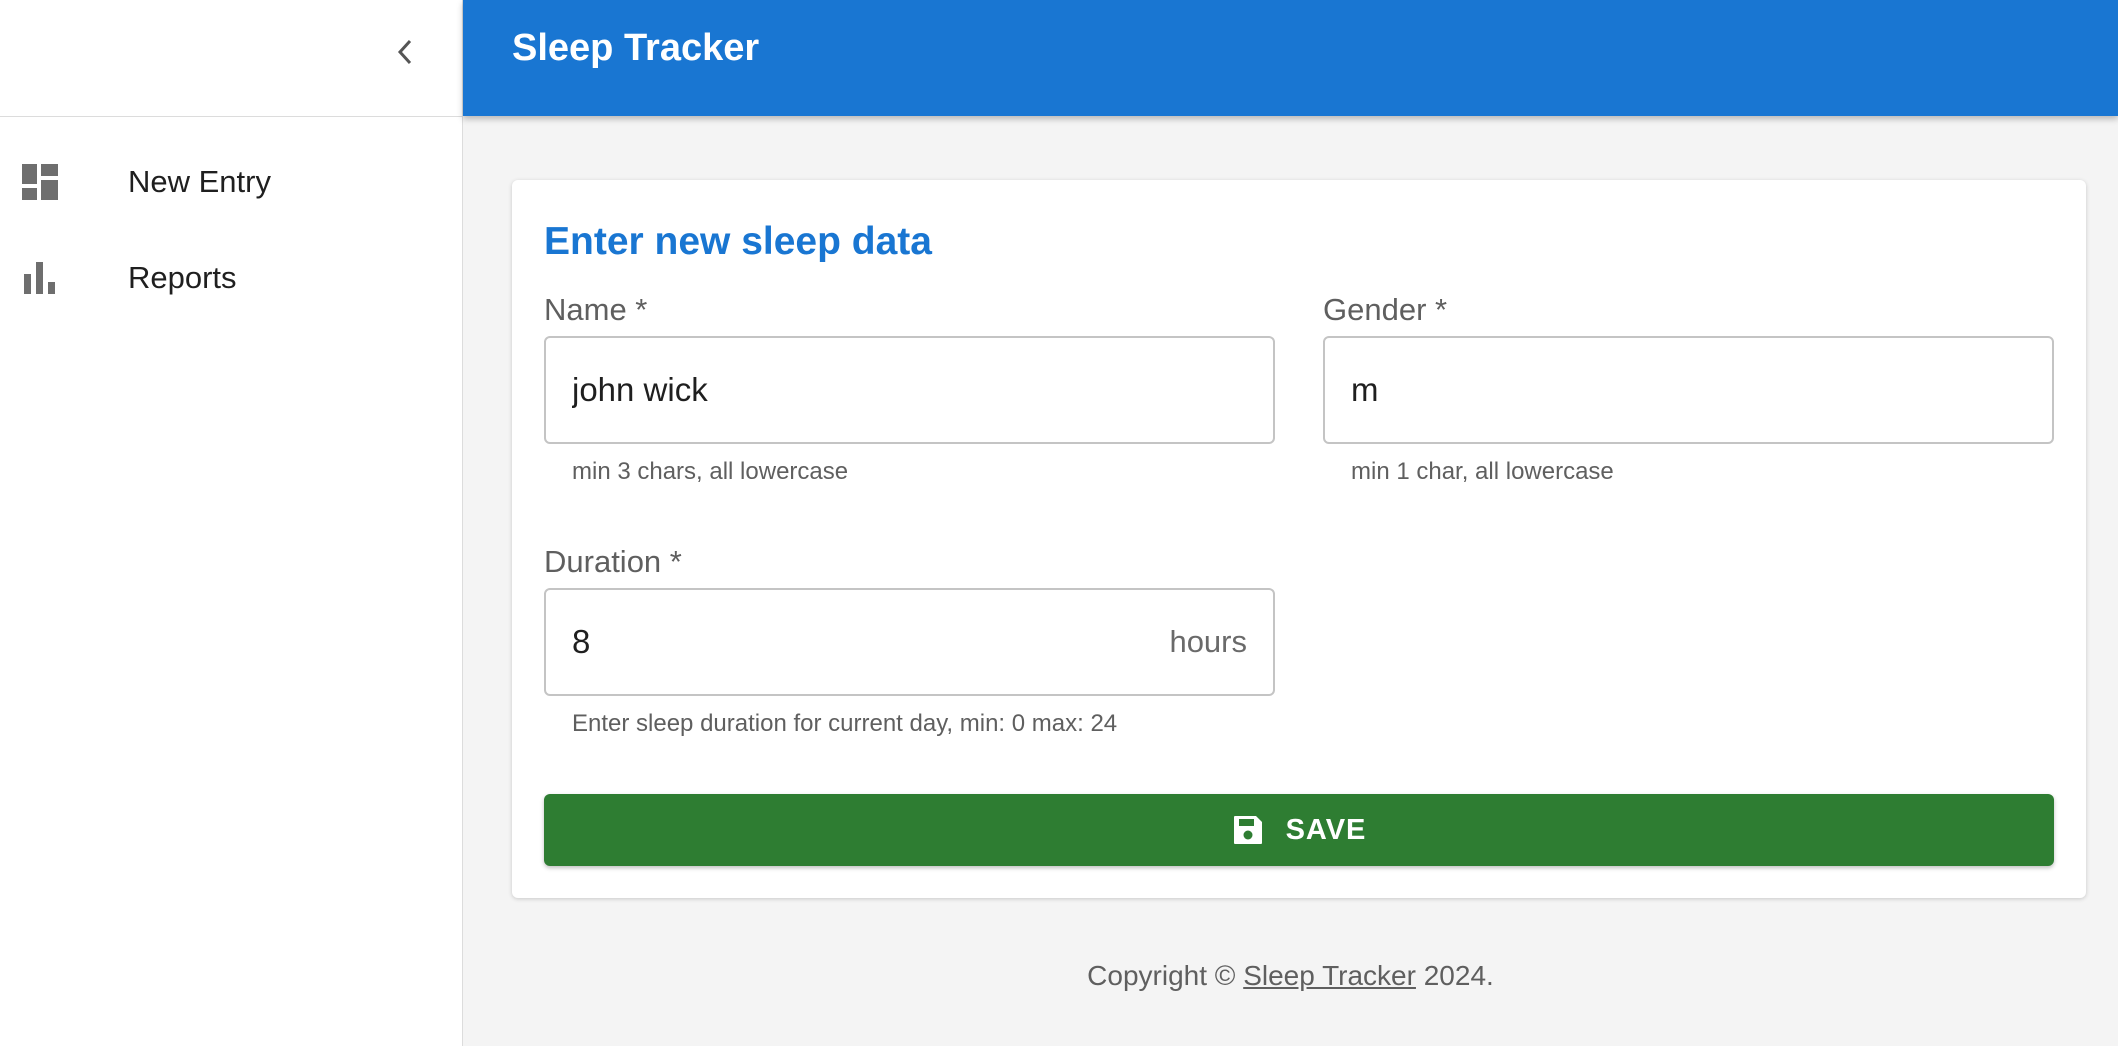 Image resolution: width=2118 pixels, height=1046 pixels. Describe the element at coordinates (636, 48) in the screenshot. I see `app-title: Sleep Tracker` at that location.